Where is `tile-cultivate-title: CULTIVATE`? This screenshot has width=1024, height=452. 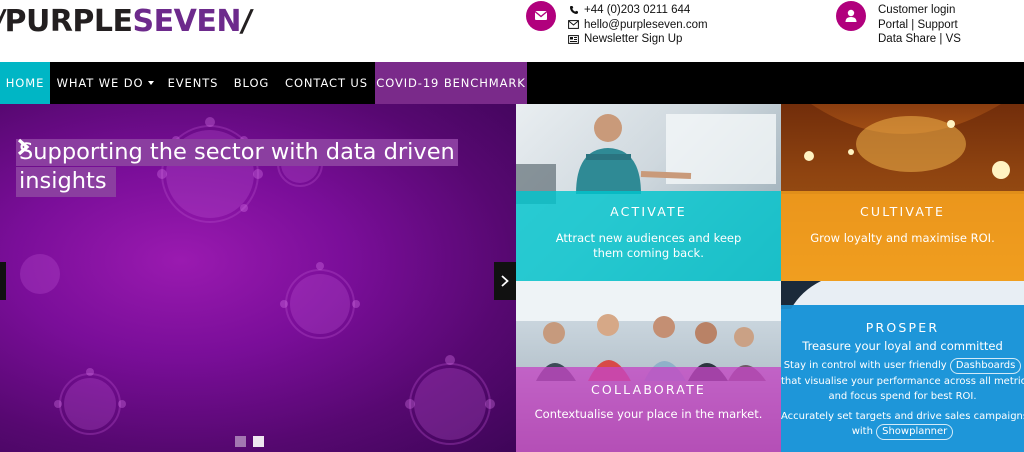
tile-cultivate-title: CULTIVATE is located at coordinates (902, 211).